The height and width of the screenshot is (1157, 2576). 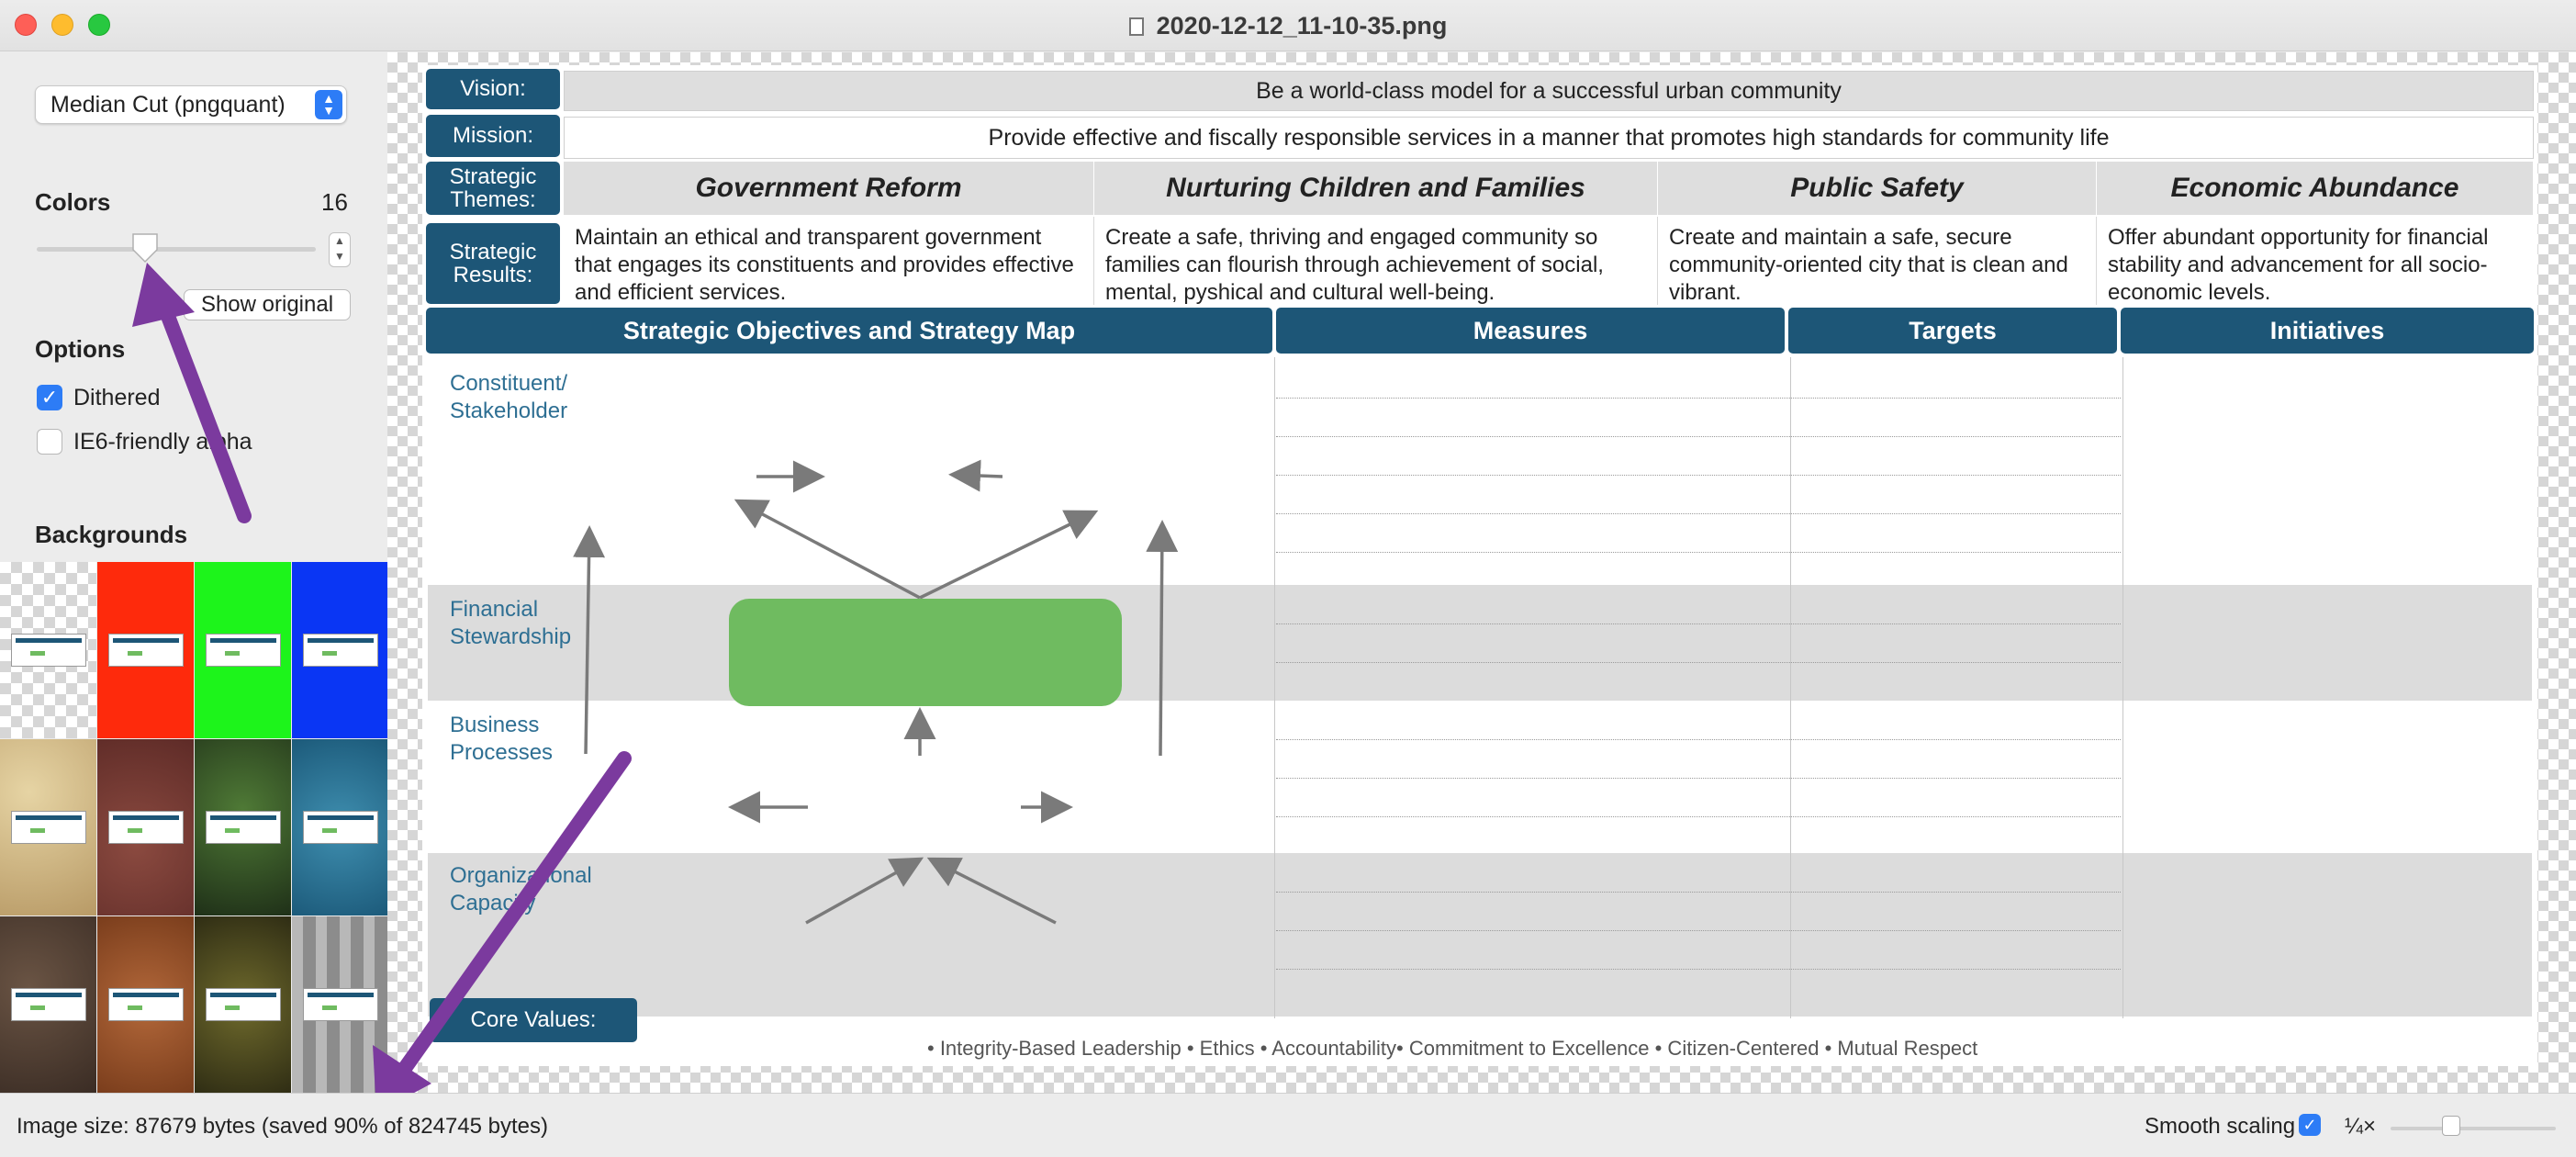 I want to click on zoom-level: ¼×, so click(x=2361, y=1126).